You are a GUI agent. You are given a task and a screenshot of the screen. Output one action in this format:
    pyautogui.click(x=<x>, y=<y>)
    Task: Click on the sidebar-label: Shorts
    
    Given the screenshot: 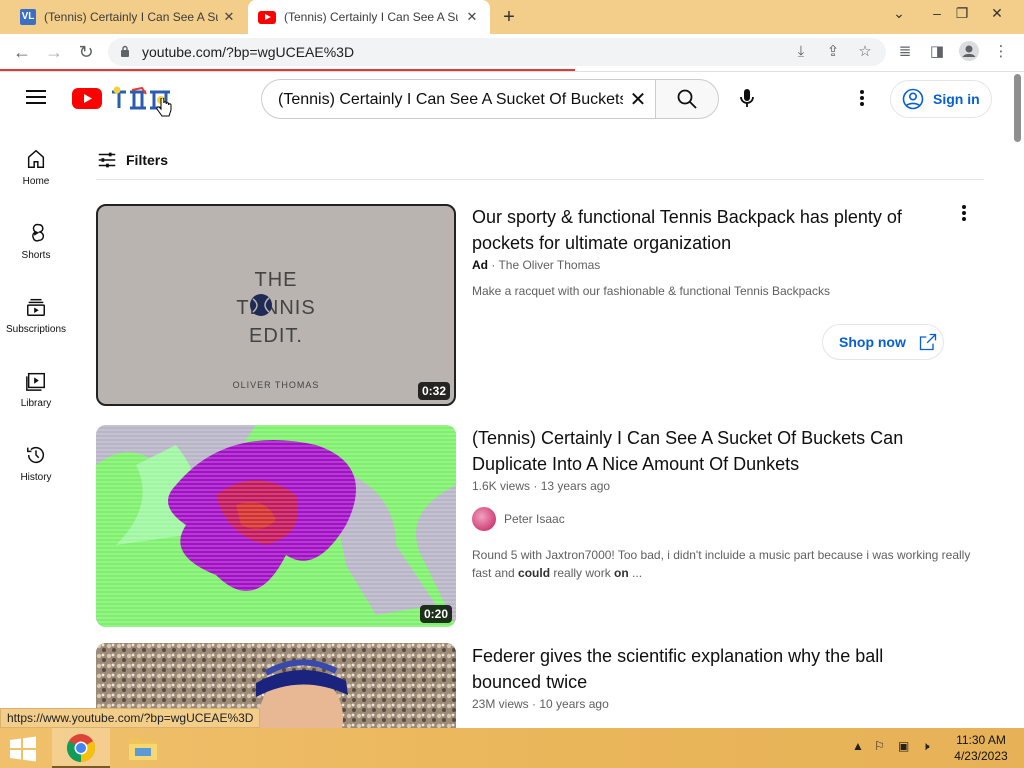 What is the action you would take?
    pyautogui.click(x=36, y=255)
    